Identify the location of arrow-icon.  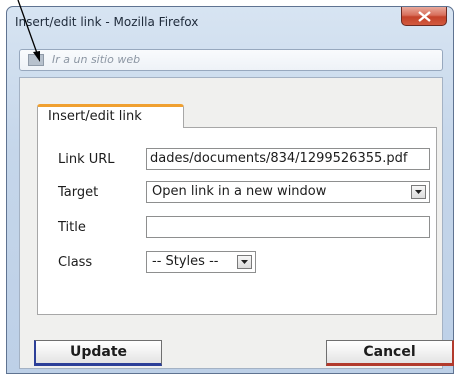
(28, 31).